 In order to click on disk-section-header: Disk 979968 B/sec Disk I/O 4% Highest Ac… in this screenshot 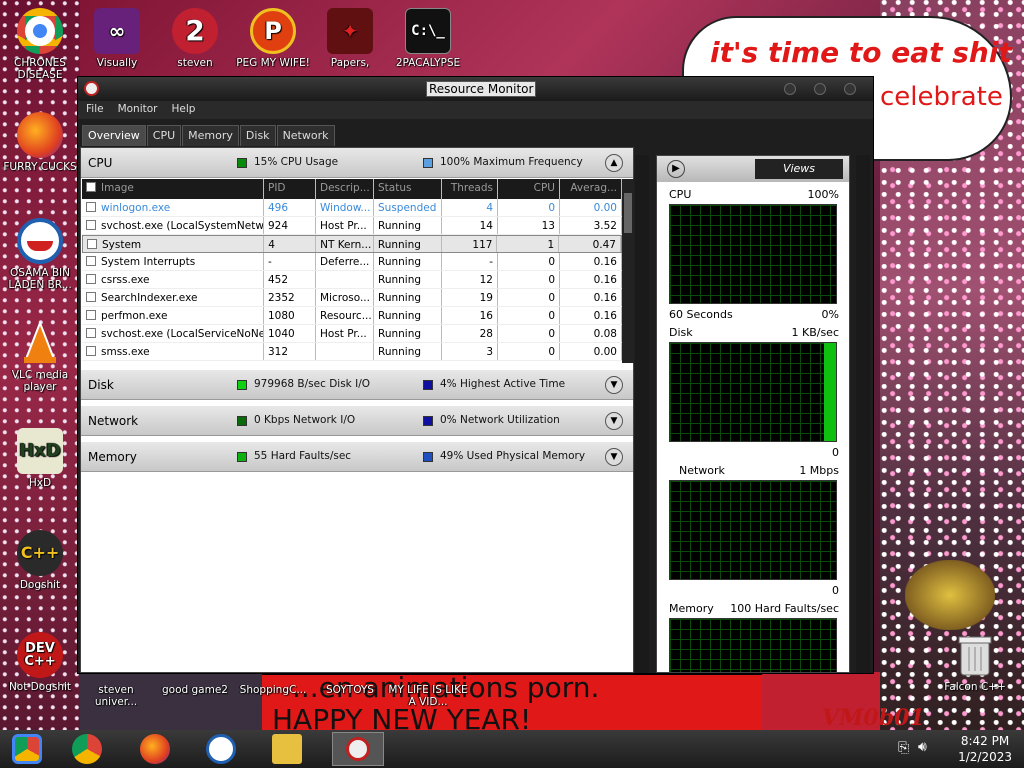, I will do `click(357, 385)`.